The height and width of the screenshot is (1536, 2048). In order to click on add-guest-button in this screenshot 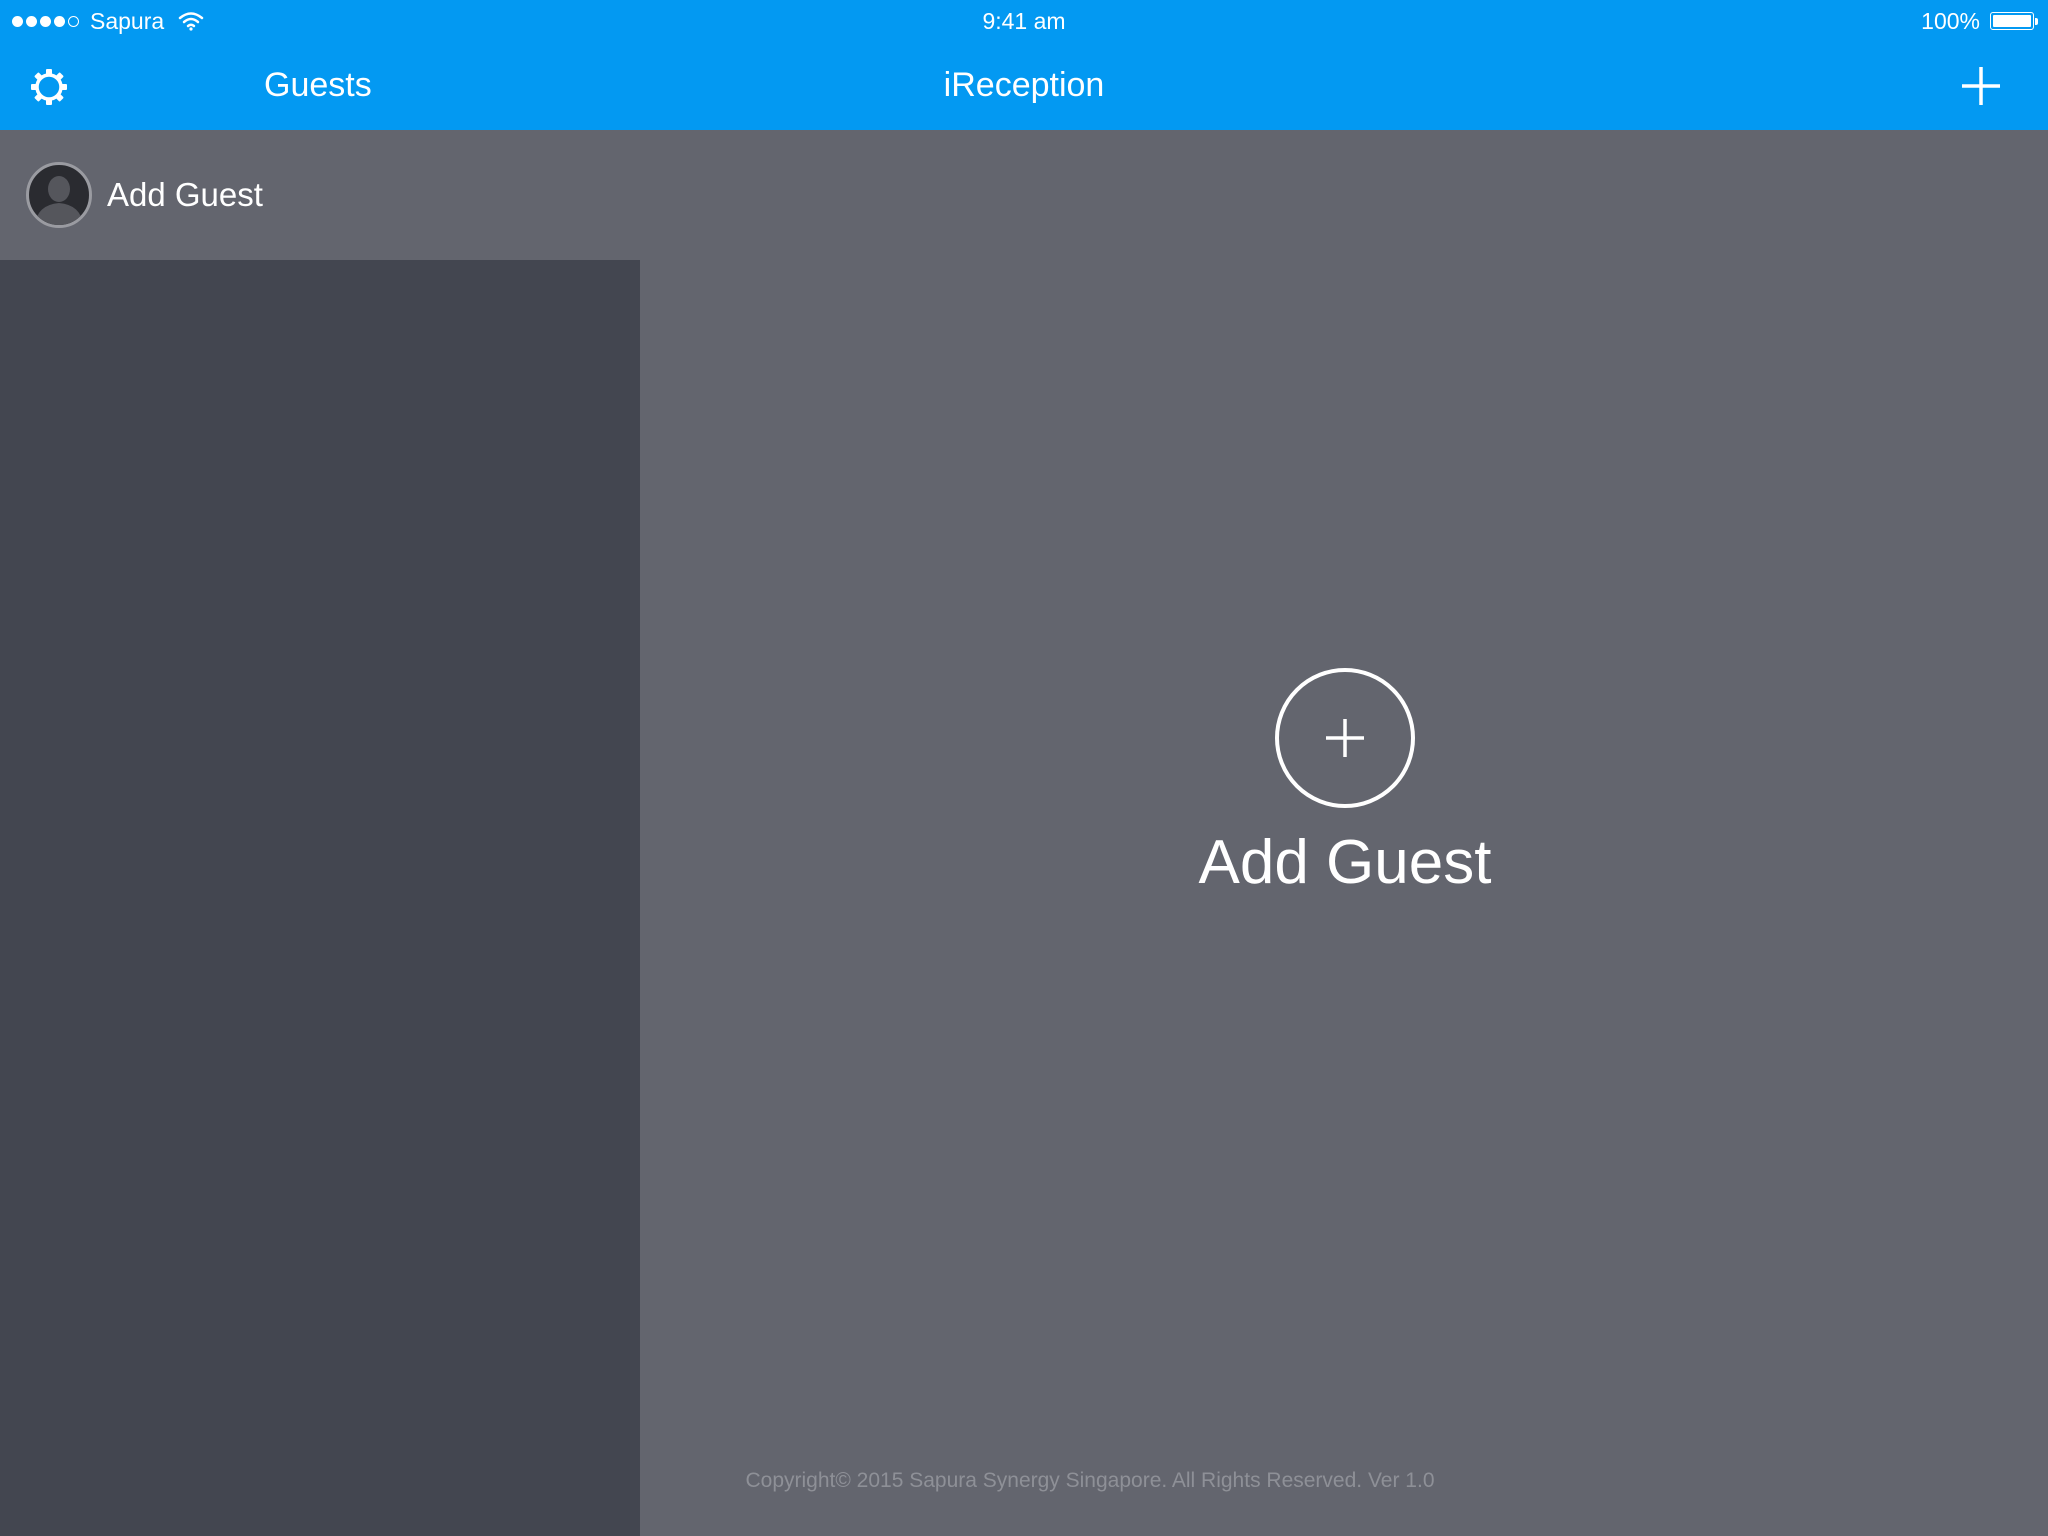, I will do `click(1345, 738)`.